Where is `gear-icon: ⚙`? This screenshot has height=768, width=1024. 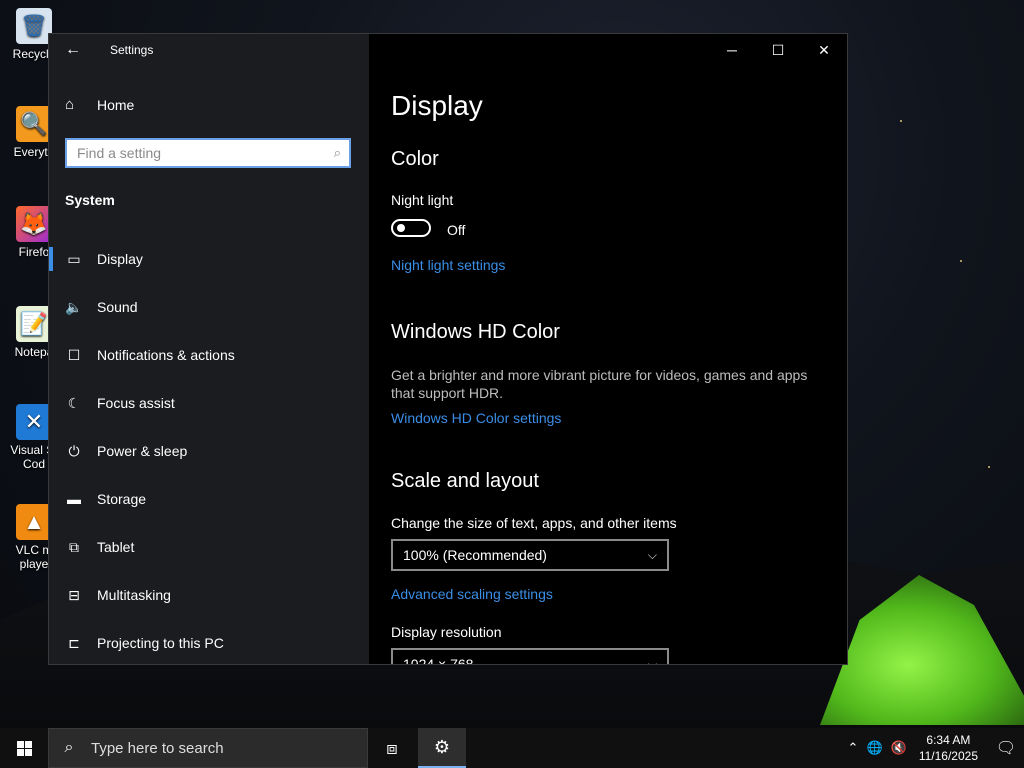 gear-icon: ⚙ is located at coordinates (442, 746).